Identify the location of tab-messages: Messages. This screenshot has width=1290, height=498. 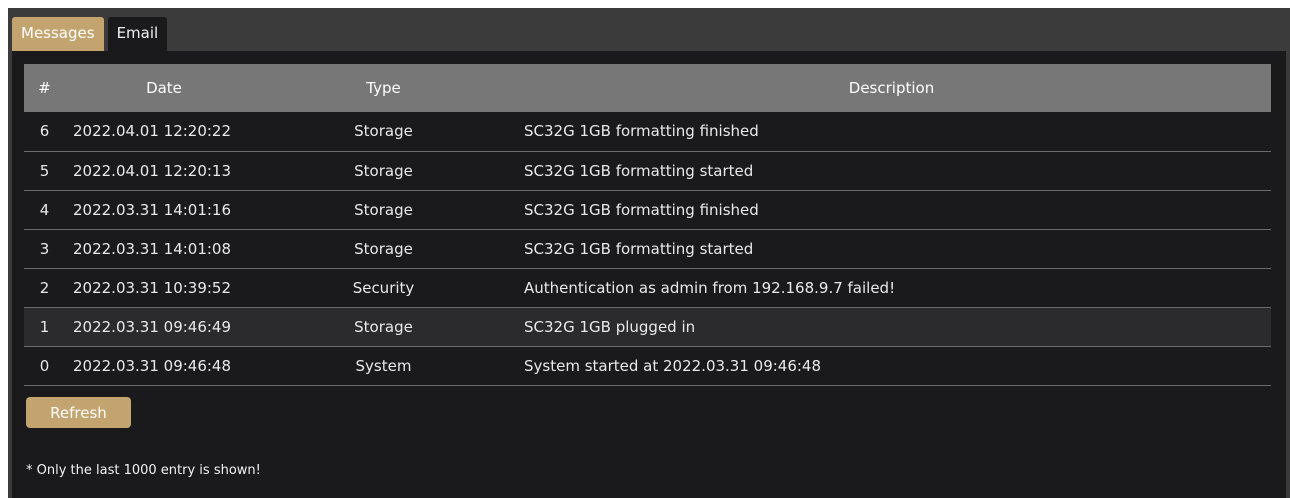
(58, 34).